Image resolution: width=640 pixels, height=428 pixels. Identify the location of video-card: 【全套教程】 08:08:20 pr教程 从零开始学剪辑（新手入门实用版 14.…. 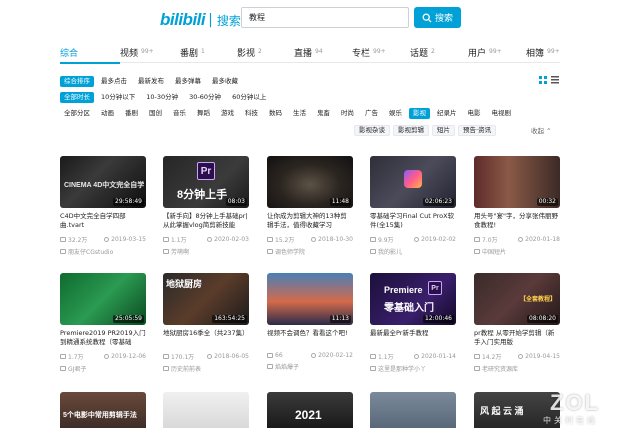
(517, 323).